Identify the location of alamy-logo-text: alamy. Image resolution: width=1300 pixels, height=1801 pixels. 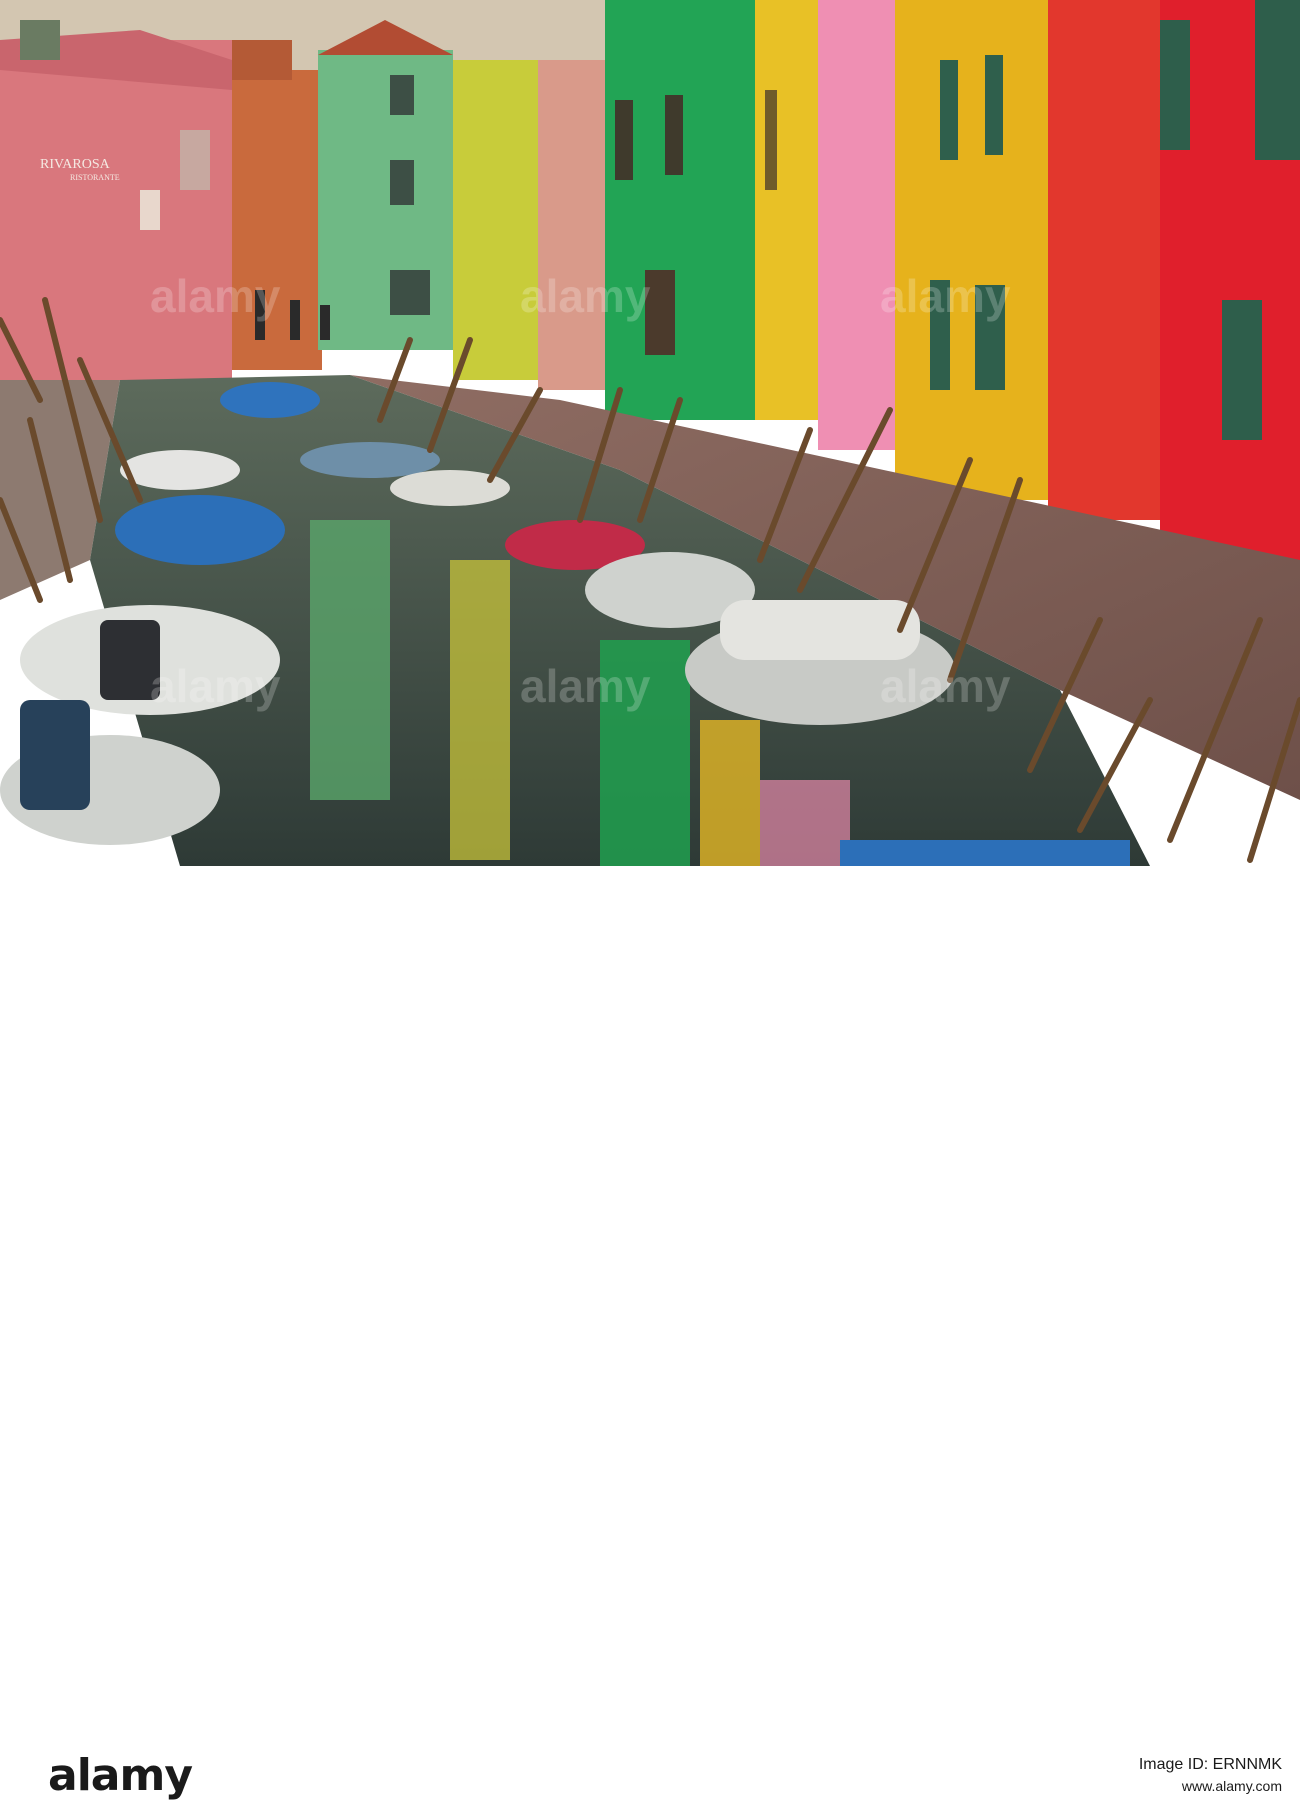
(120, 1775).